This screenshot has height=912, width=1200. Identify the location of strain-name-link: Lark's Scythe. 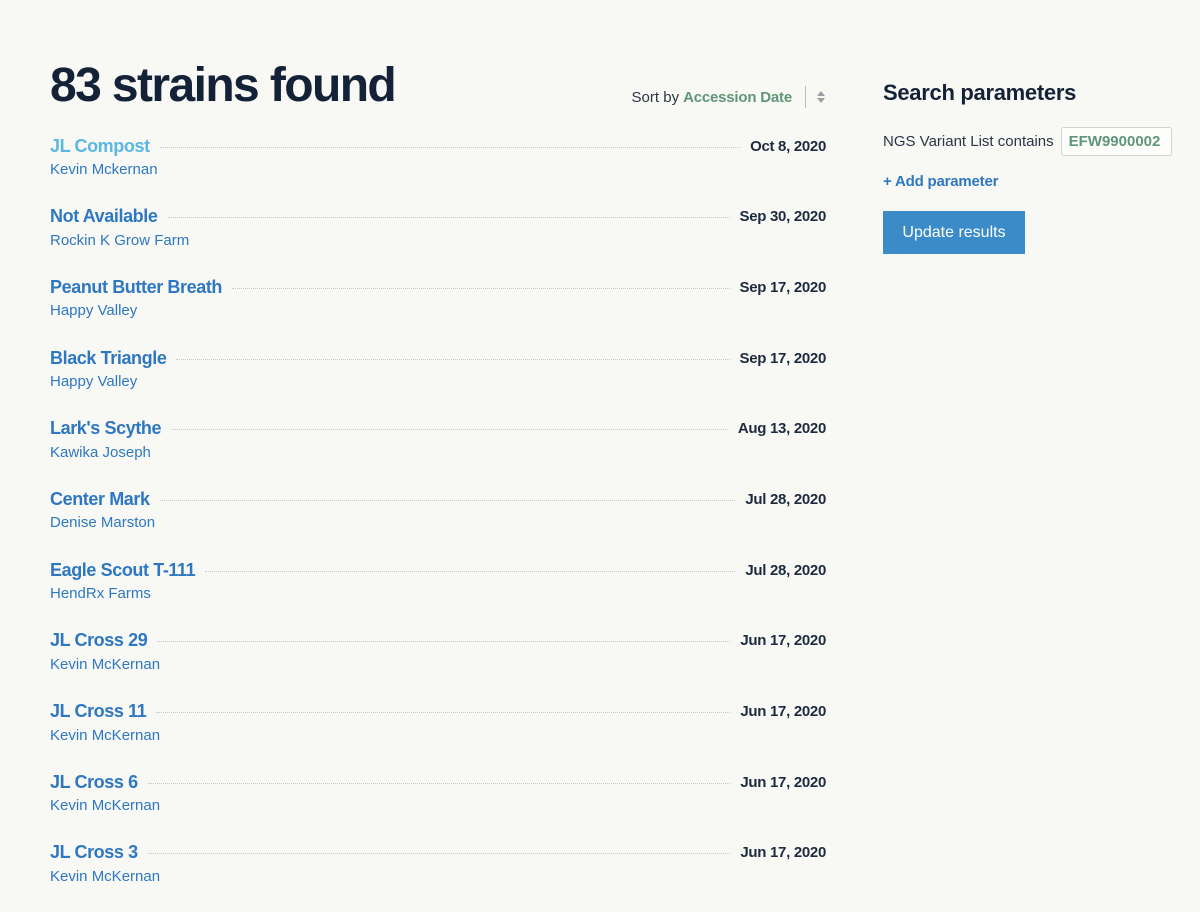
(106, 428).